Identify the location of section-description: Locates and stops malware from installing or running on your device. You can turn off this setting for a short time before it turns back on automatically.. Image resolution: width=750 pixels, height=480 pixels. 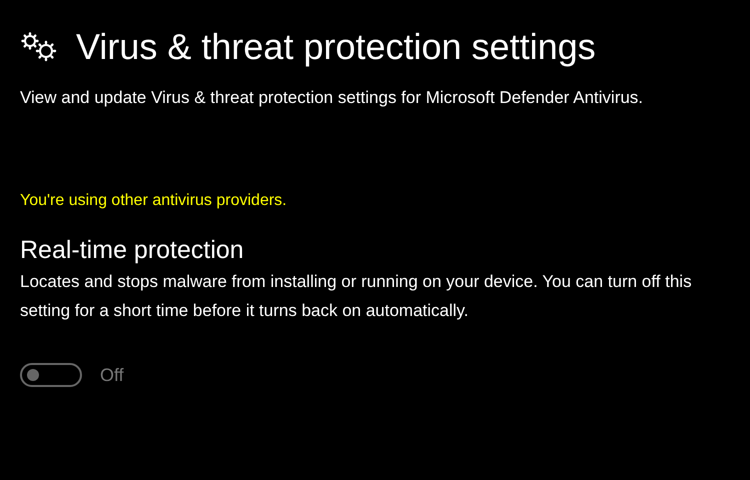
(356, 296).